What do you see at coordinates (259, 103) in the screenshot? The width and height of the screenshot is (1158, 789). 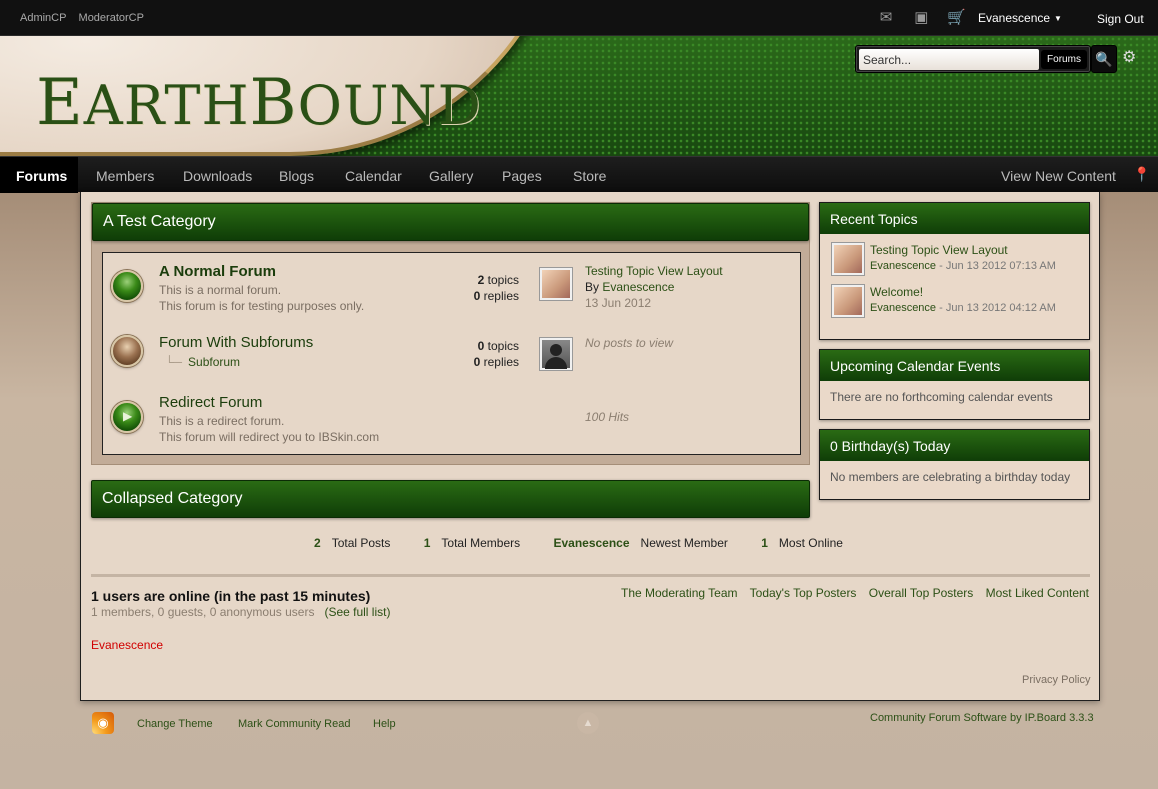 I see `site-logo: EARTHBOUND` at bounding box center [259, 103].